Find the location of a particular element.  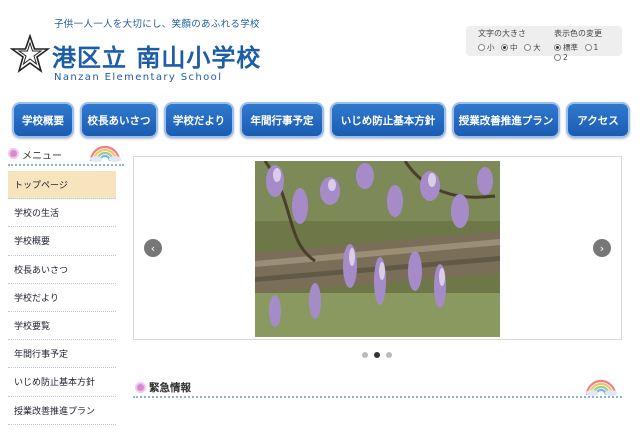

nav-annual-events: 年間行事予定 is located at coordinates (282, 120).